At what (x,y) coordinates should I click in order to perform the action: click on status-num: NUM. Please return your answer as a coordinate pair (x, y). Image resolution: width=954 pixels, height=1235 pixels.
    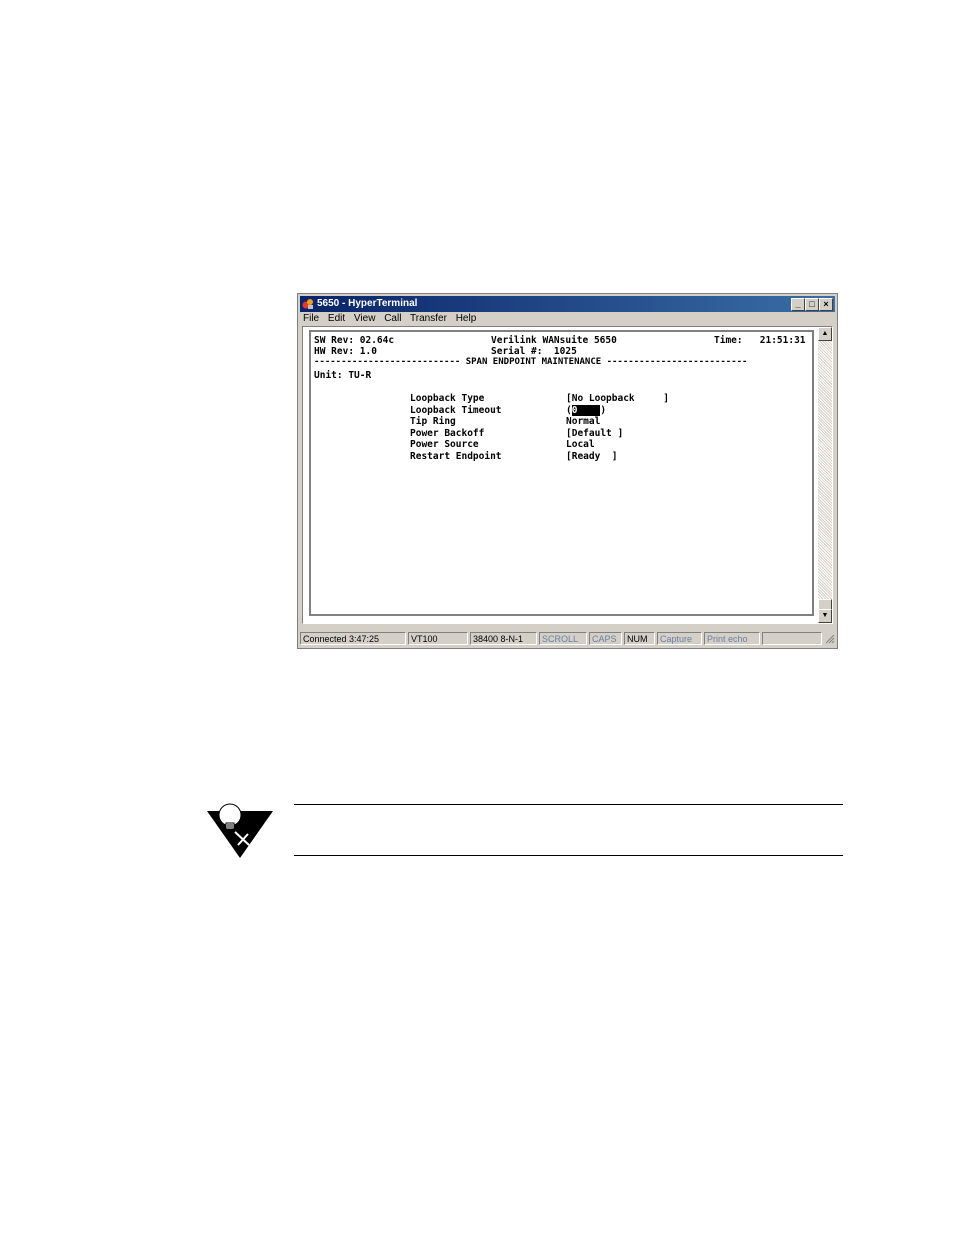
    Looking at the image, I should click on (639, 638).